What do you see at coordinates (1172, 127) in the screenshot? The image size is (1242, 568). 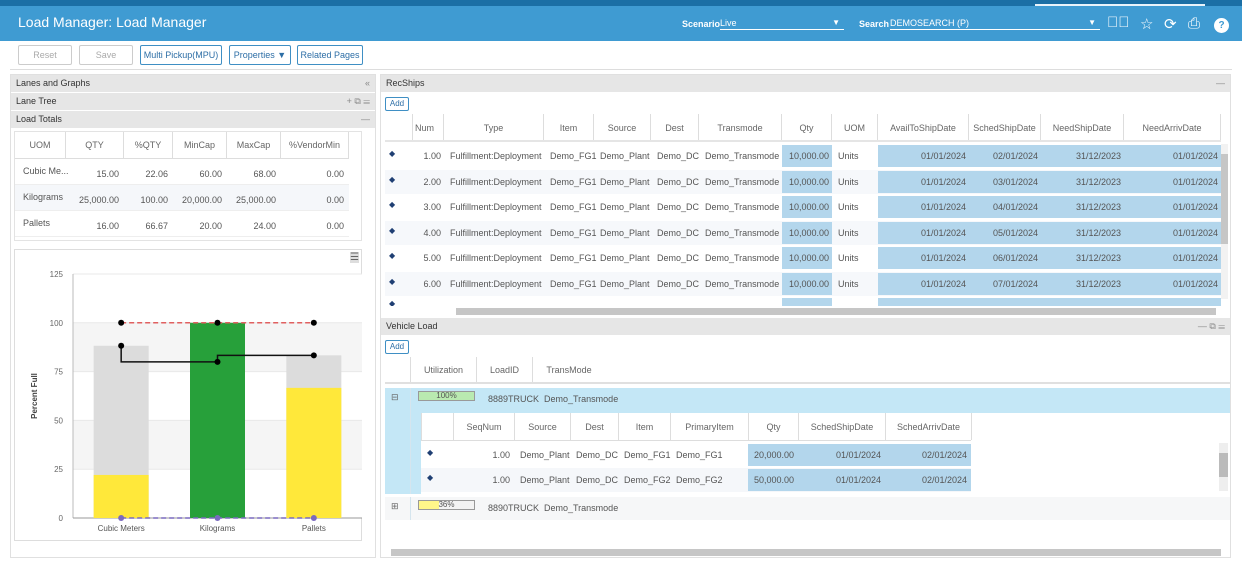 I see `column-header: NeedArrivDate` at bounding box center [1172, 127].